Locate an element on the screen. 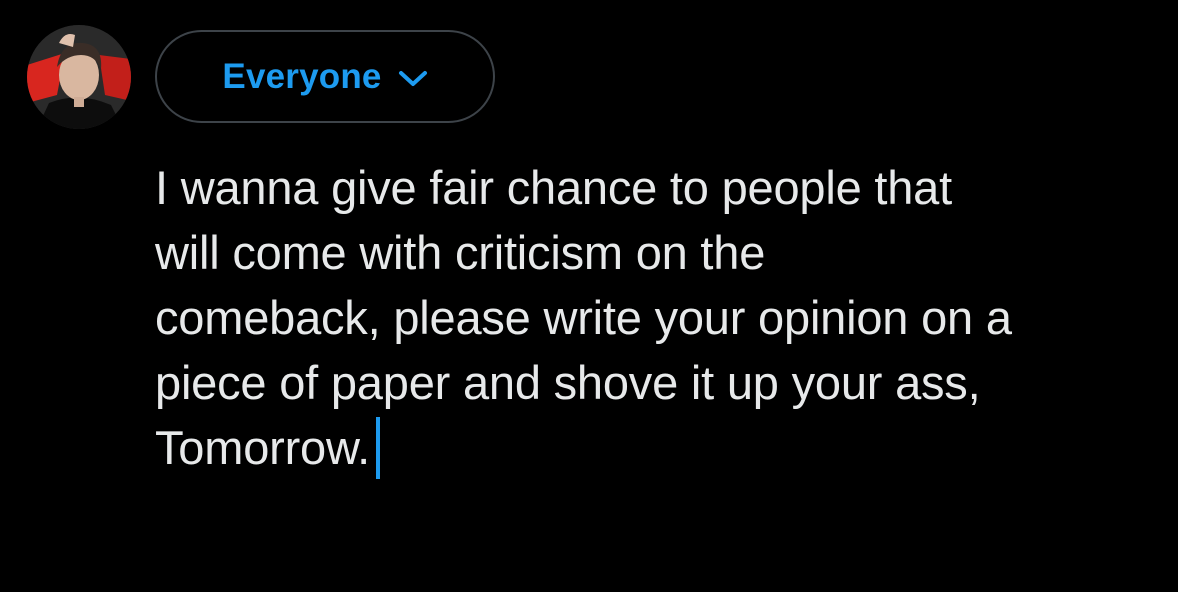  composer-line: will come with criticism on the is located at coordinates (460, 252).